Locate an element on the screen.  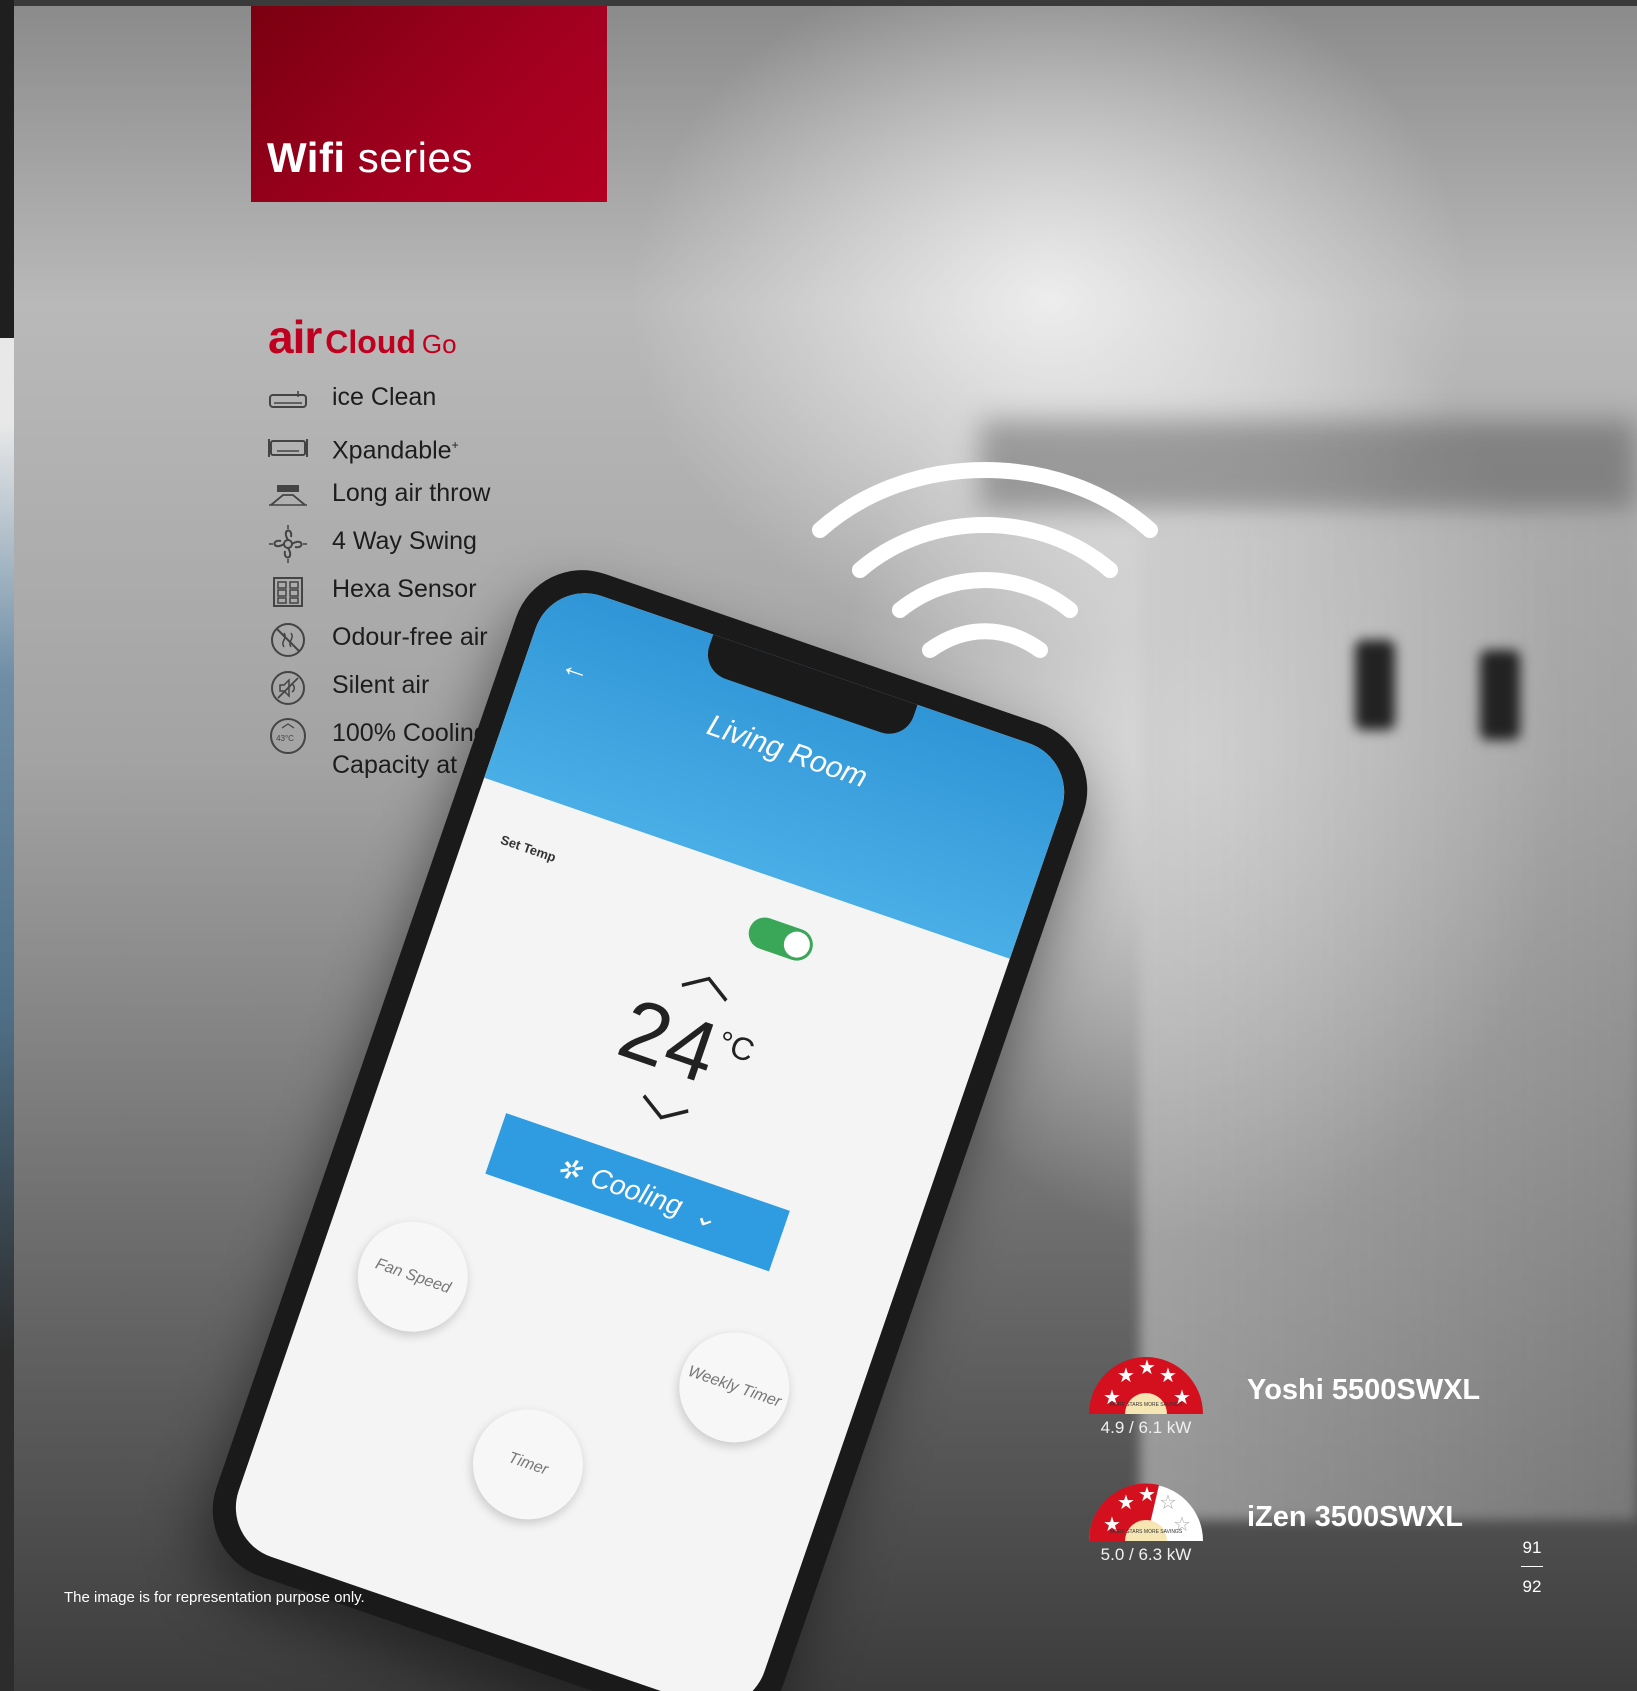
page-numbers: 91 92 is located at coordinates (1532, 1567).